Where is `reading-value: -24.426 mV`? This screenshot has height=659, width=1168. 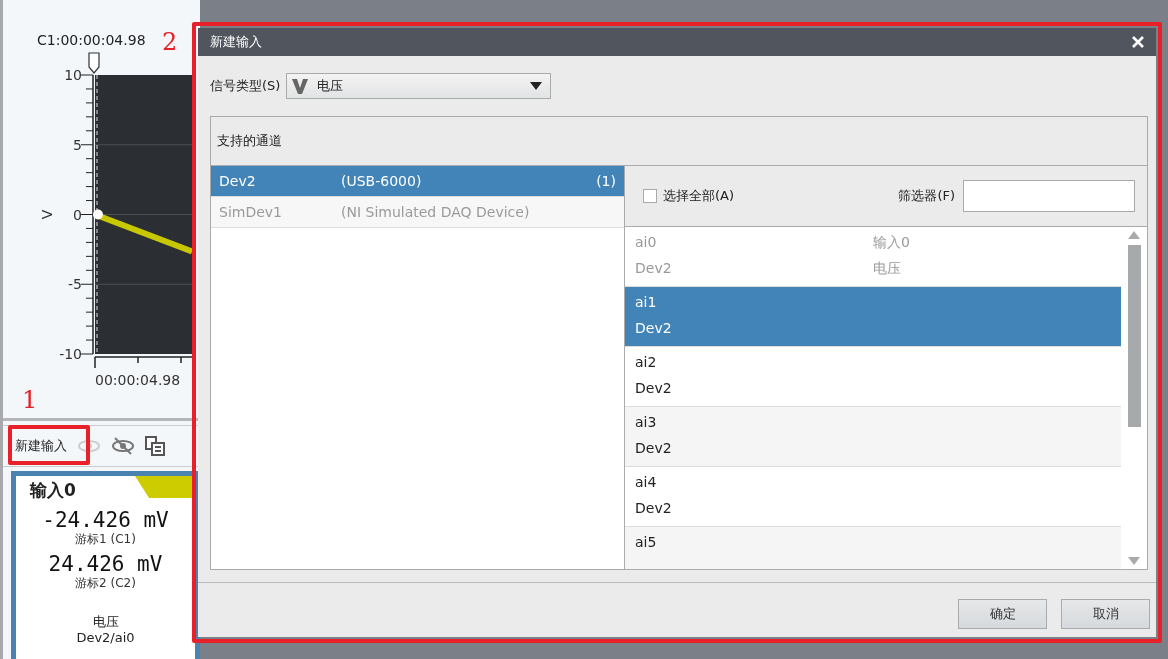 reading-value: -24.426 mV is located at coordinates (105, 520).